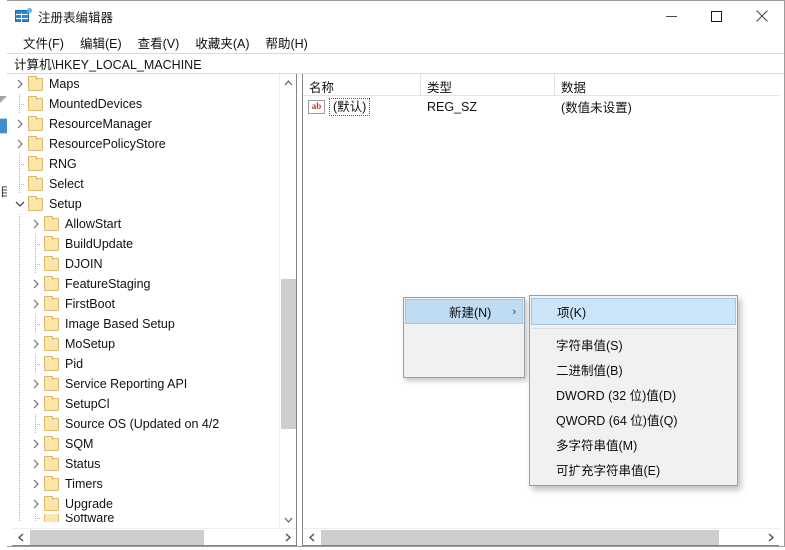 This screenshot has height=550, width=785. What do you see at coordinates (145, 518) in the screenshot?
I see `tree-item-partial: Software` at bounding box center [145, 518].